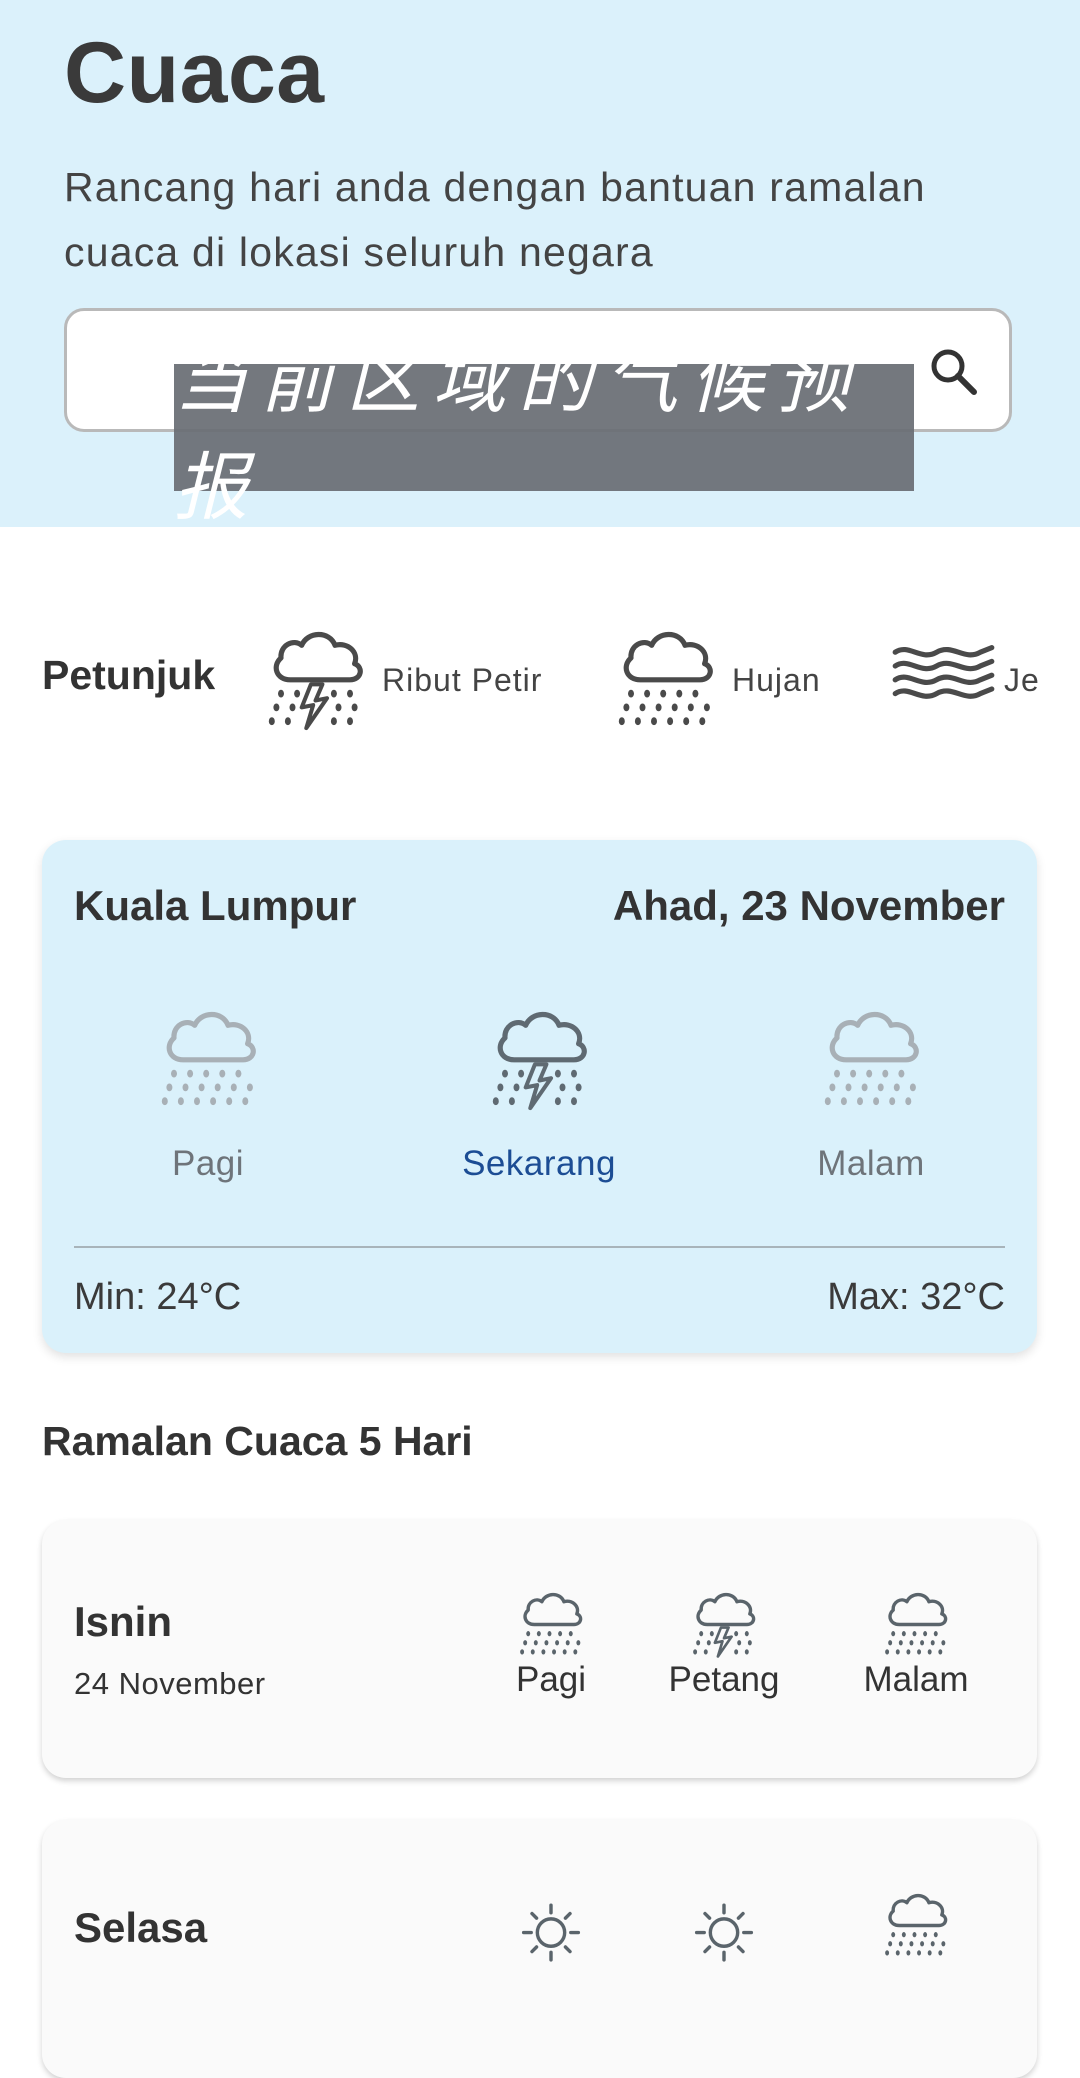 The image size is (1080, 2078). I want to click on period-label-sekarang: Sekarang, so click(539, 1163).